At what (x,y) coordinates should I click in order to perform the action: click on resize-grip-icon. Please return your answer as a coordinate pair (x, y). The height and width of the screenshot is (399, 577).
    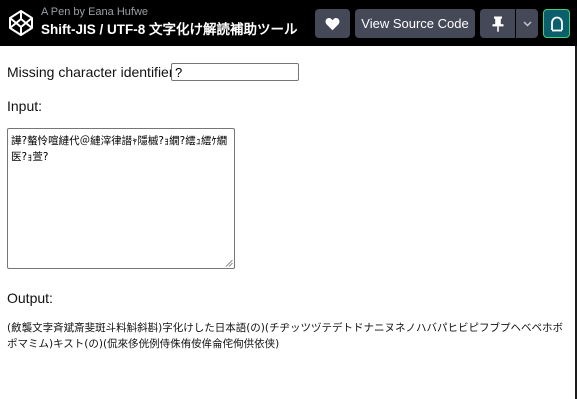
    Looking at the image, I should click on (229, 263).